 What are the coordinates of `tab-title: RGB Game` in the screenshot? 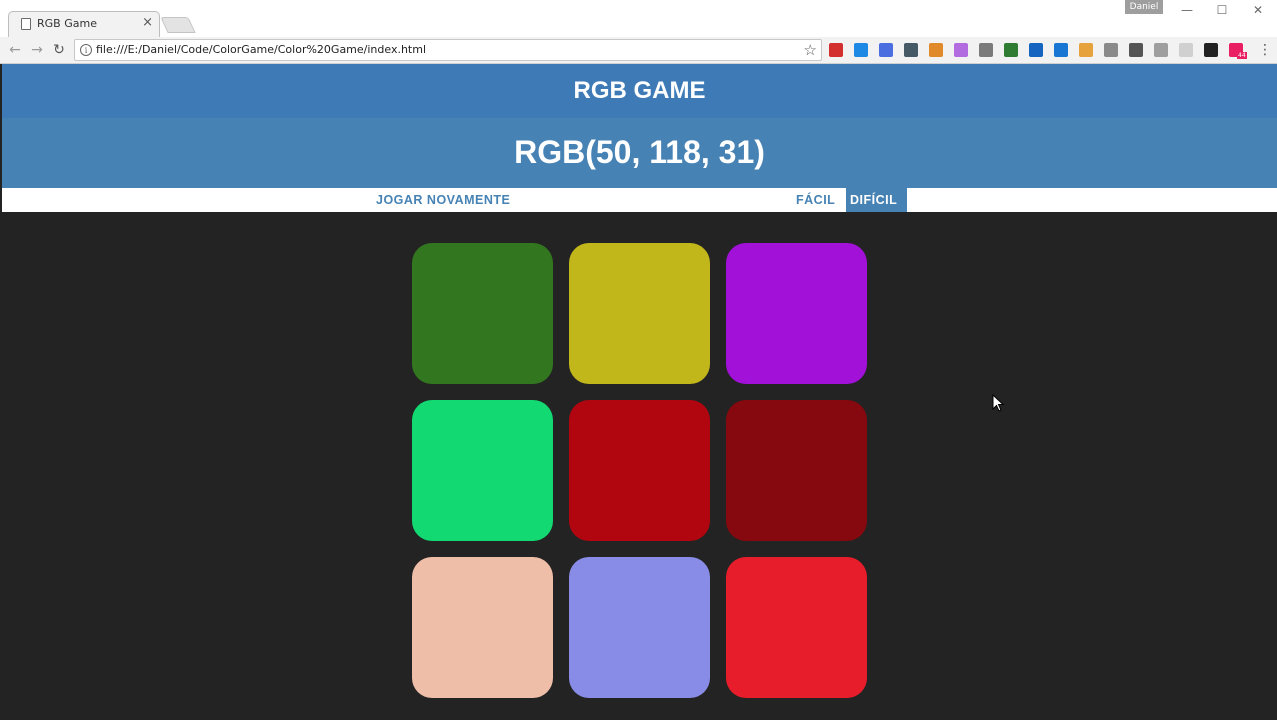 It's located at (67, 23).